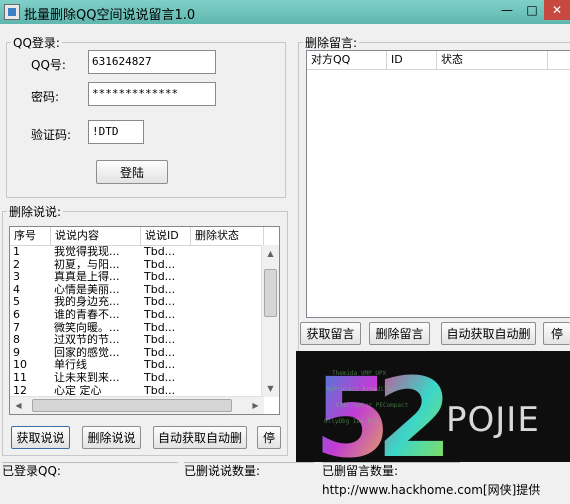  Describe the element at coordinates (507, 10) in the screenshot. I see `minimize-button: —` at that location.